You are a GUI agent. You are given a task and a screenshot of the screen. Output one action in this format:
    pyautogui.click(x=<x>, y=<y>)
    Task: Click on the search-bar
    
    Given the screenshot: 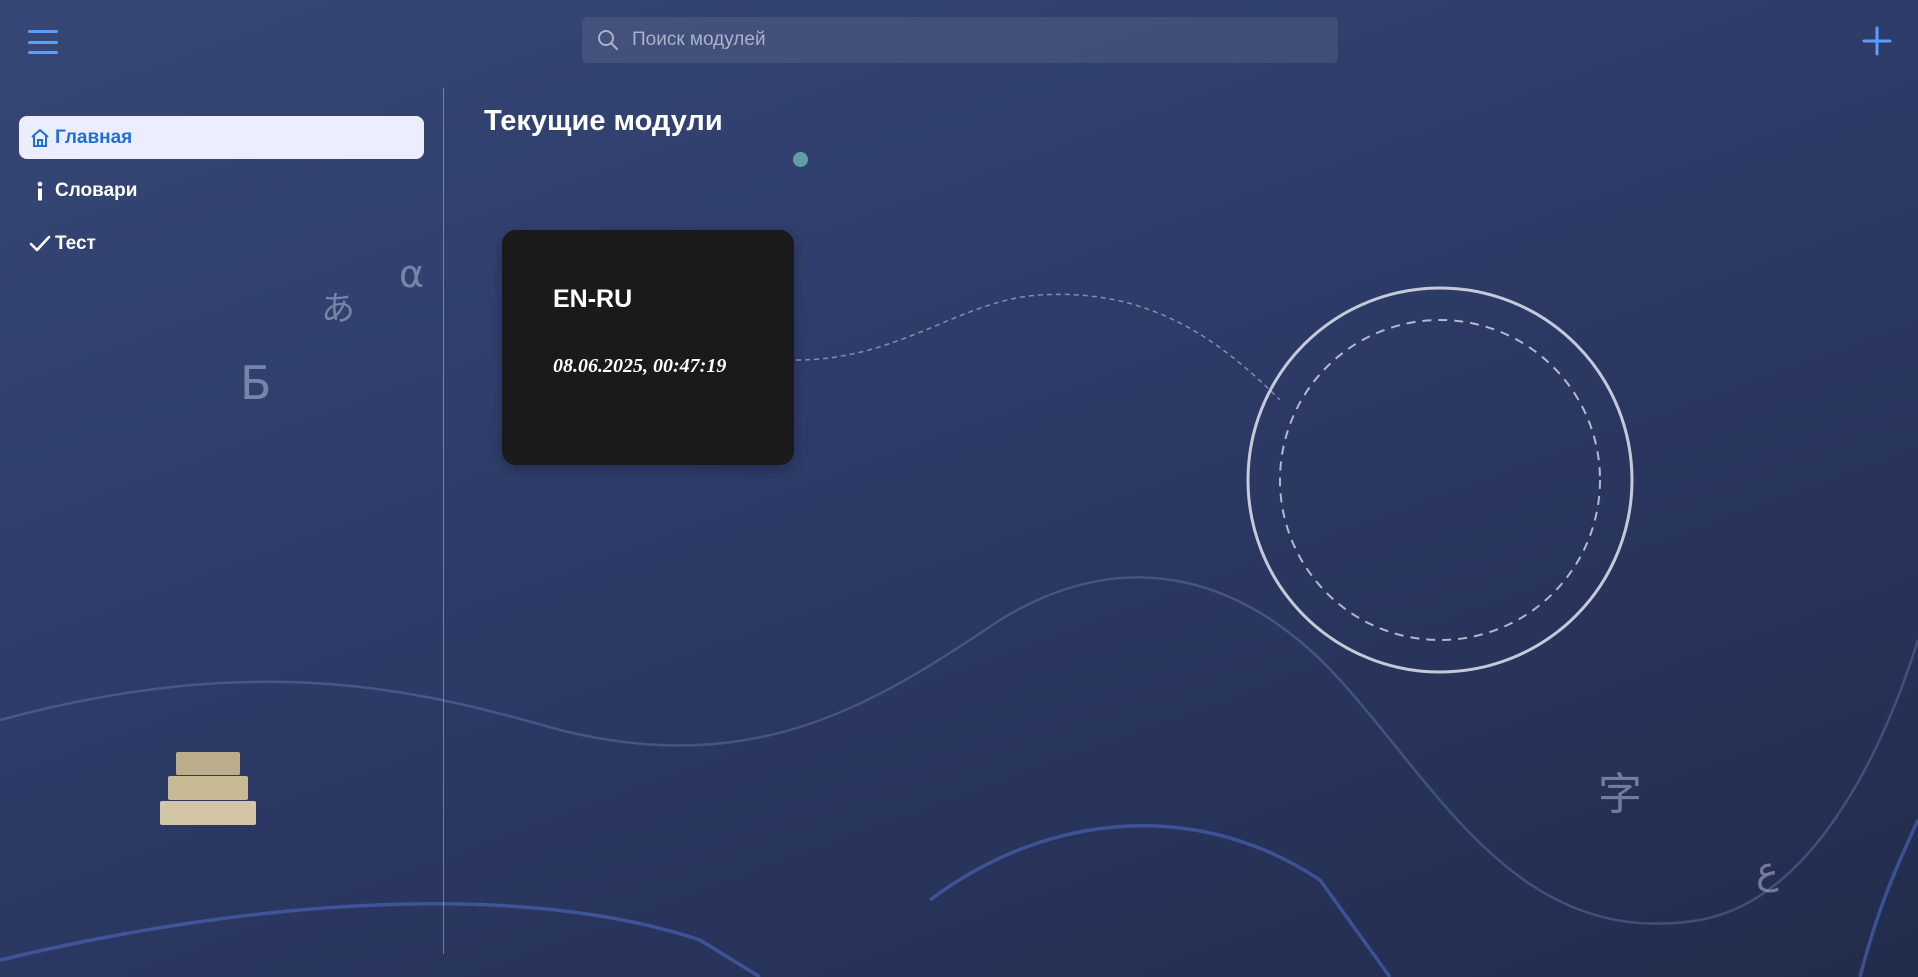 What is the action you would take?
    pyautogui.click(x=960, y=40)
    